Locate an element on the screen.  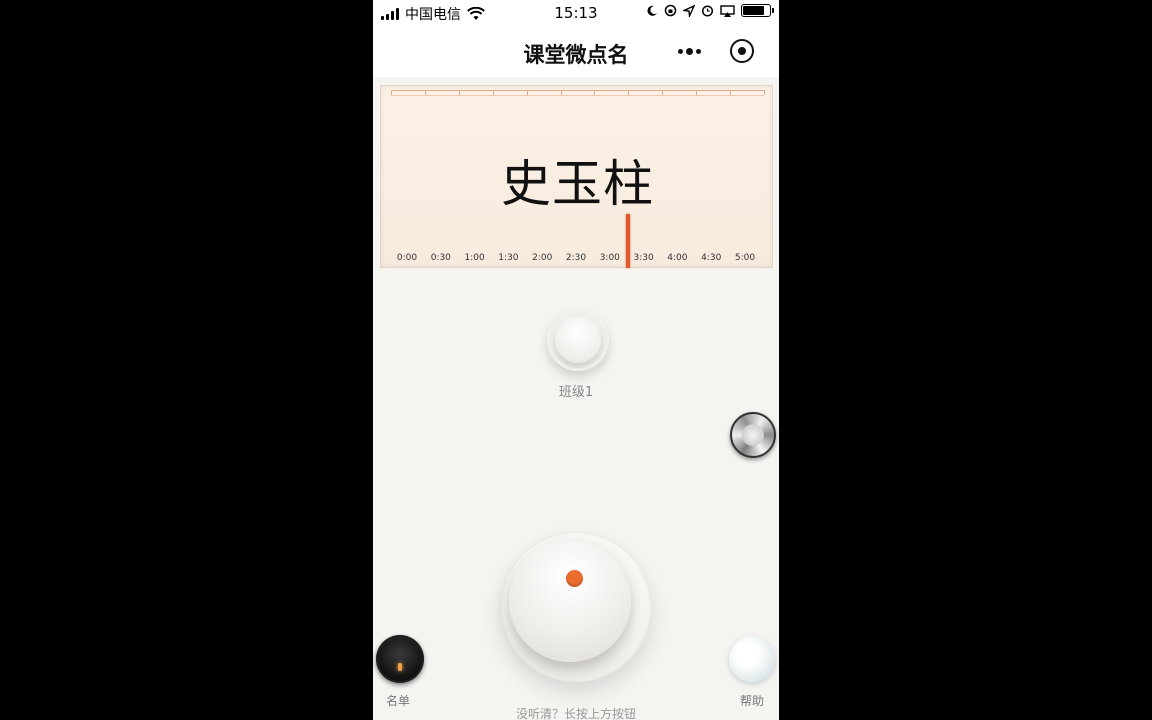
alarm-icon is located at coordinates (707, 11).